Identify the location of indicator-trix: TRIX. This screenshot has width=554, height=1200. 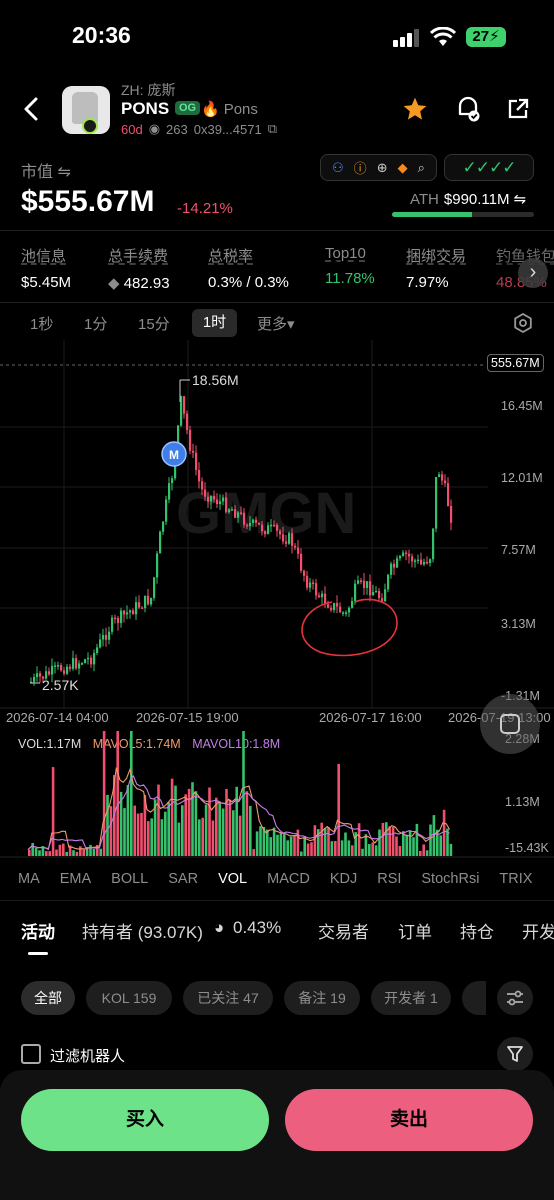
(515, 879).